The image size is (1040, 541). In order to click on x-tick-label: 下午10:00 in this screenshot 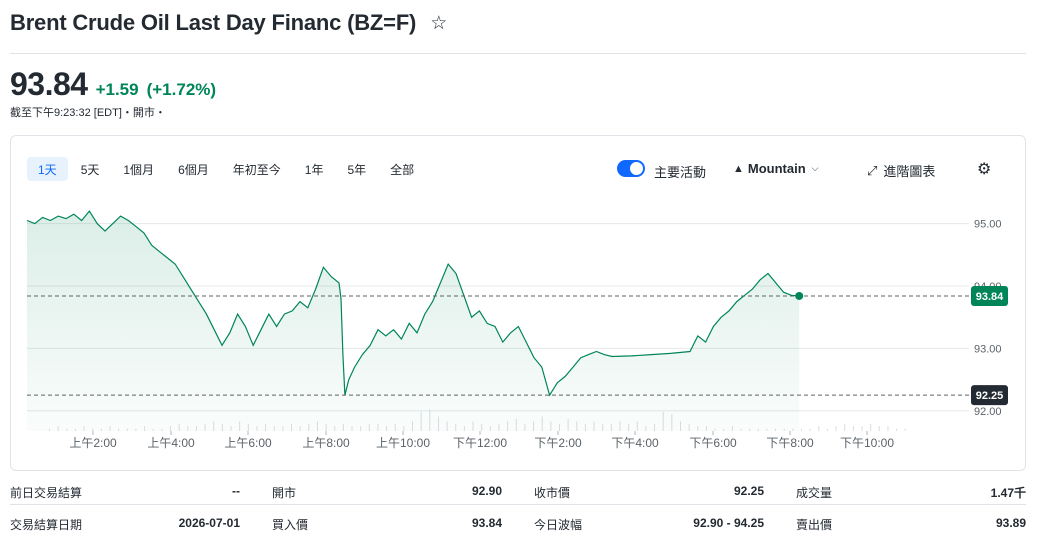, I will do `click(867, 443)`.